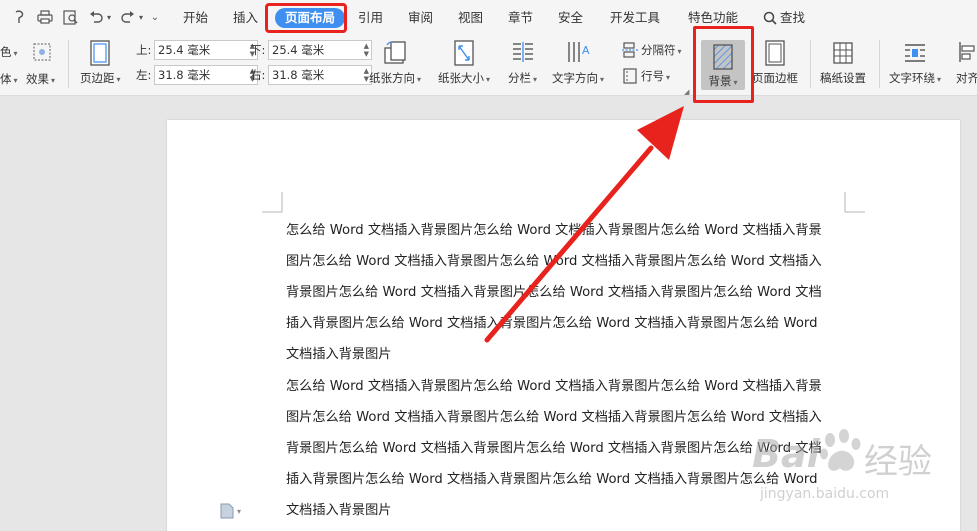  Describe the element at coordinates (898, 462) in the screenshot. I see `watermark-site-name: 经验` at that location.